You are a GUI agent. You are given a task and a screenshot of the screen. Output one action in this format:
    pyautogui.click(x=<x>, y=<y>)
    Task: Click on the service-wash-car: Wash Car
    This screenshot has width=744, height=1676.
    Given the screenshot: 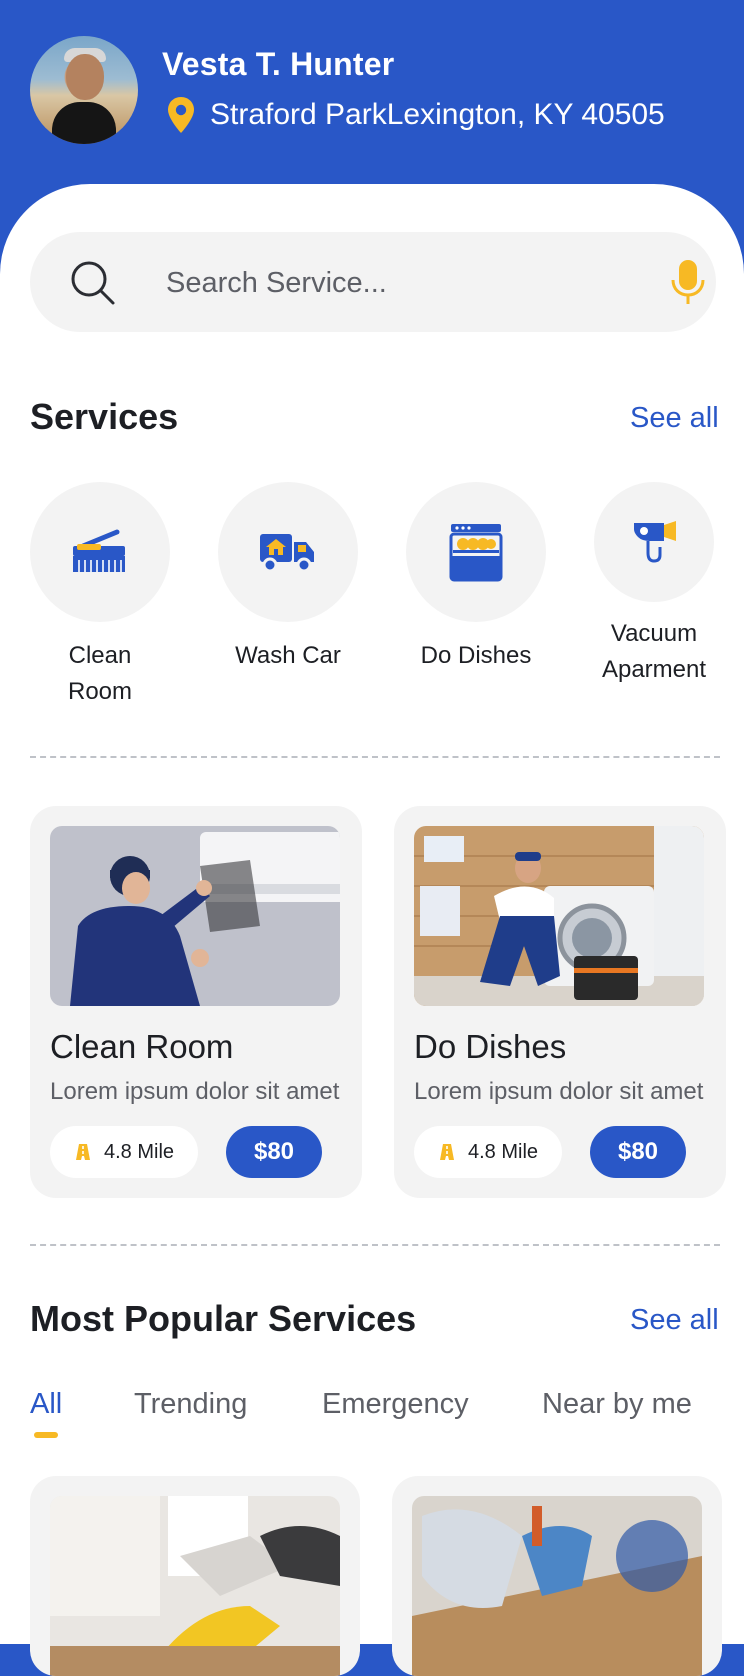 What is the action you would take?
    pyautogui.click(x=288, y=578)
    